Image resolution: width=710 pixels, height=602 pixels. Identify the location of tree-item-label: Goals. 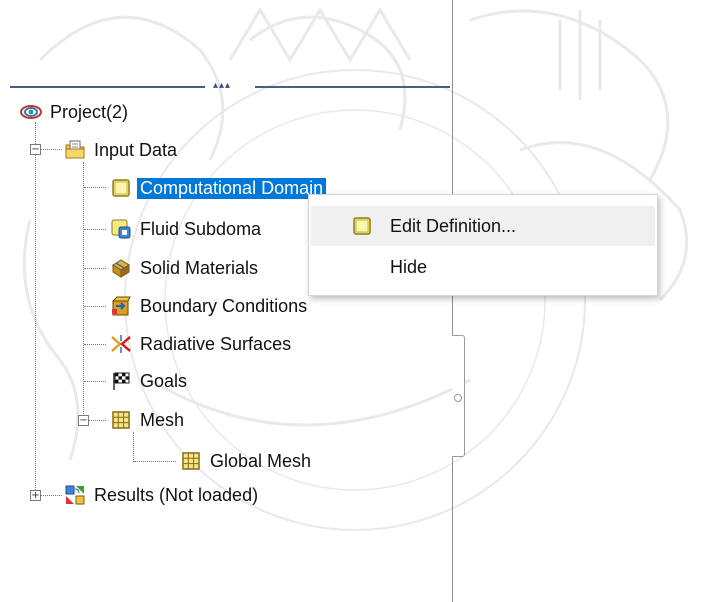
(164, 380).